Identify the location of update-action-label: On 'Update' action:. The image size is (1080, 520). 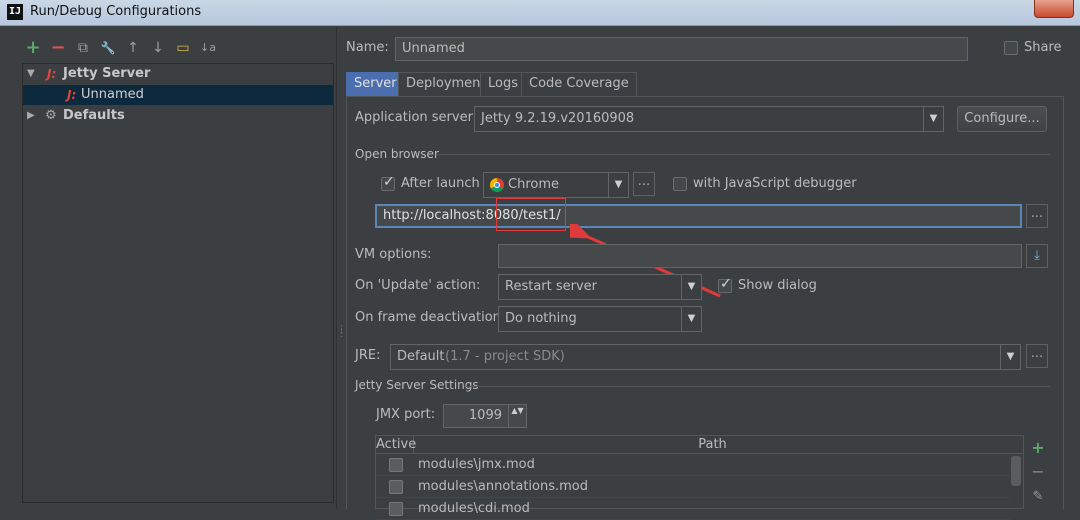
(418, 285).